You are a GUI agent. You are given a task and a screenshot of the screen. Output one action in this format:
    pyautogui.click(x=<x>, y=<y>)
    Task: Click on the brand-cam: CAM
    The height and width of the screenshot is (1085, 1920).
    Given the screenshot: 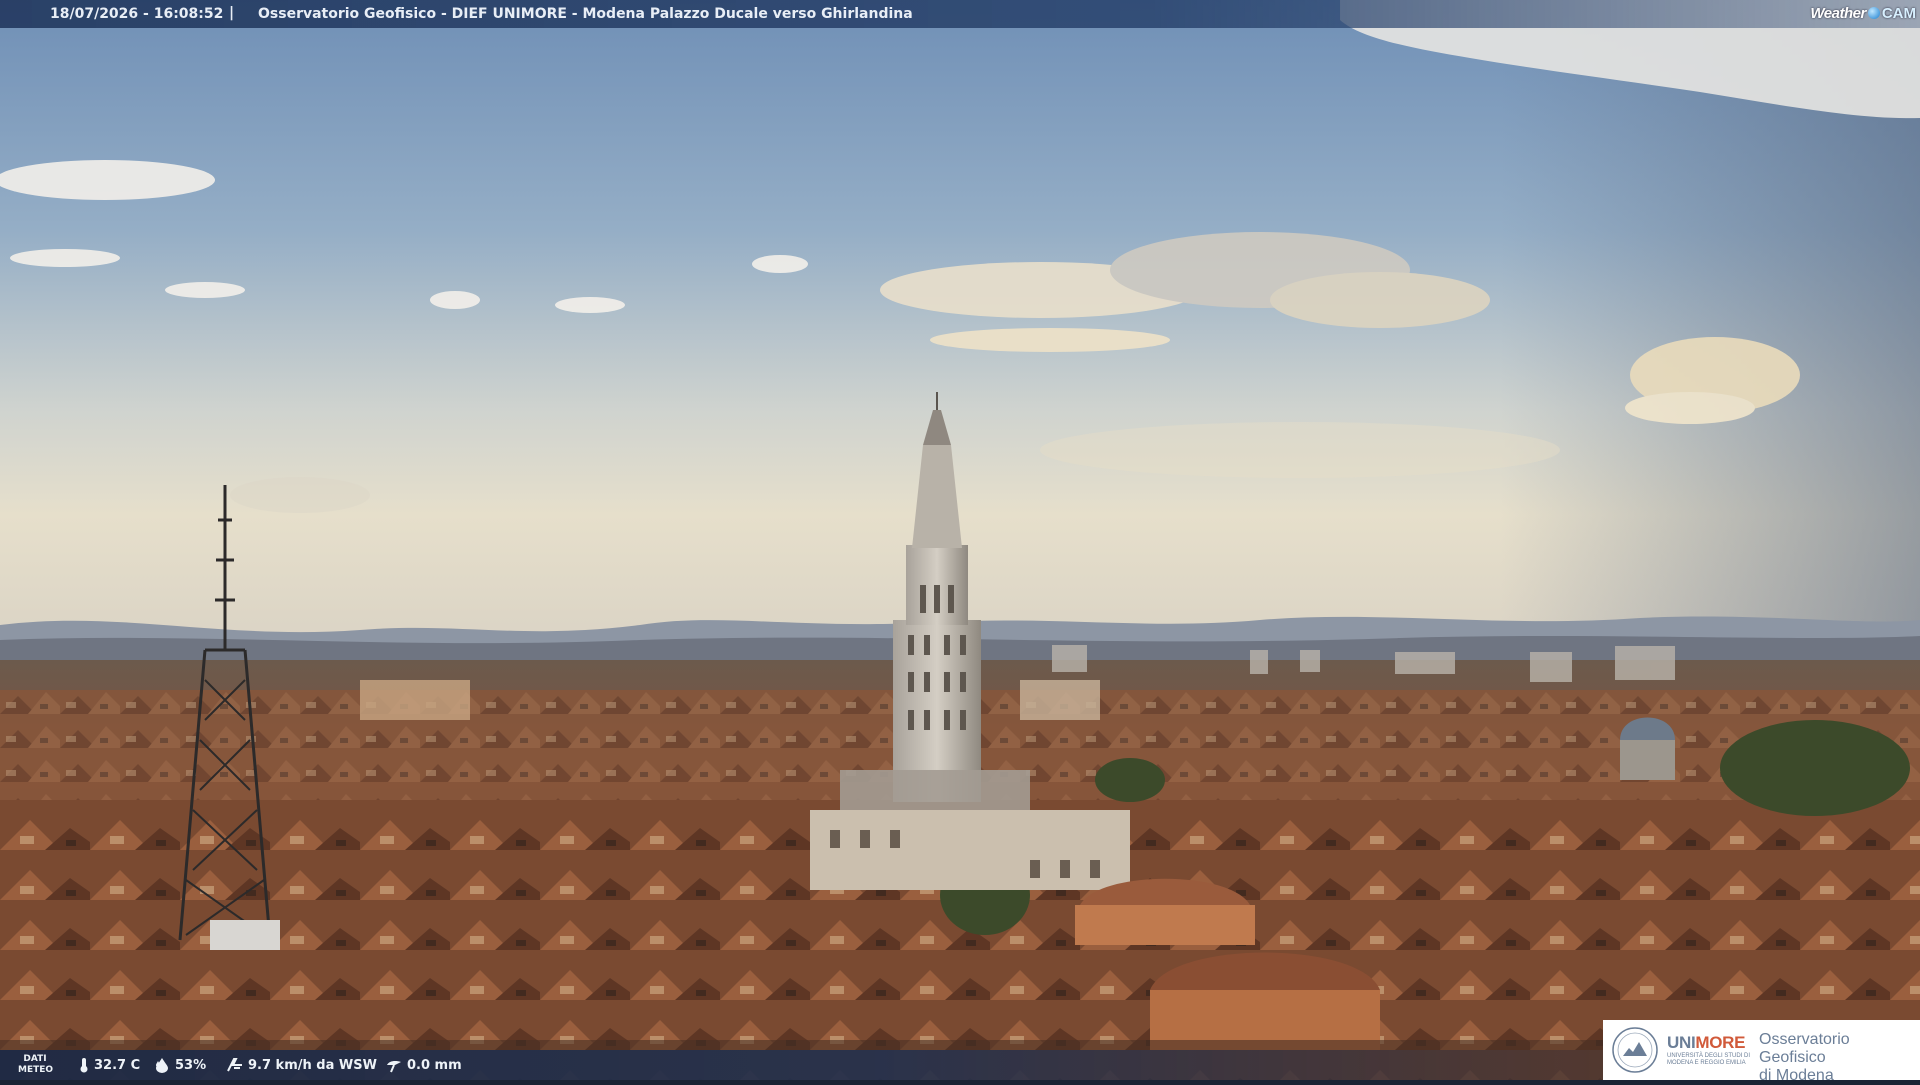 What is the action you would take?
    pyautogui.click(x=1898, y=13)
    